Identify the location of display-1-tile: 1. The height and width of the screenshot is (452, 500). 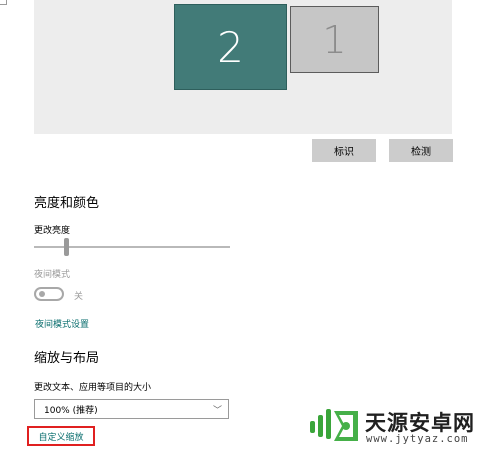
(334, 39).